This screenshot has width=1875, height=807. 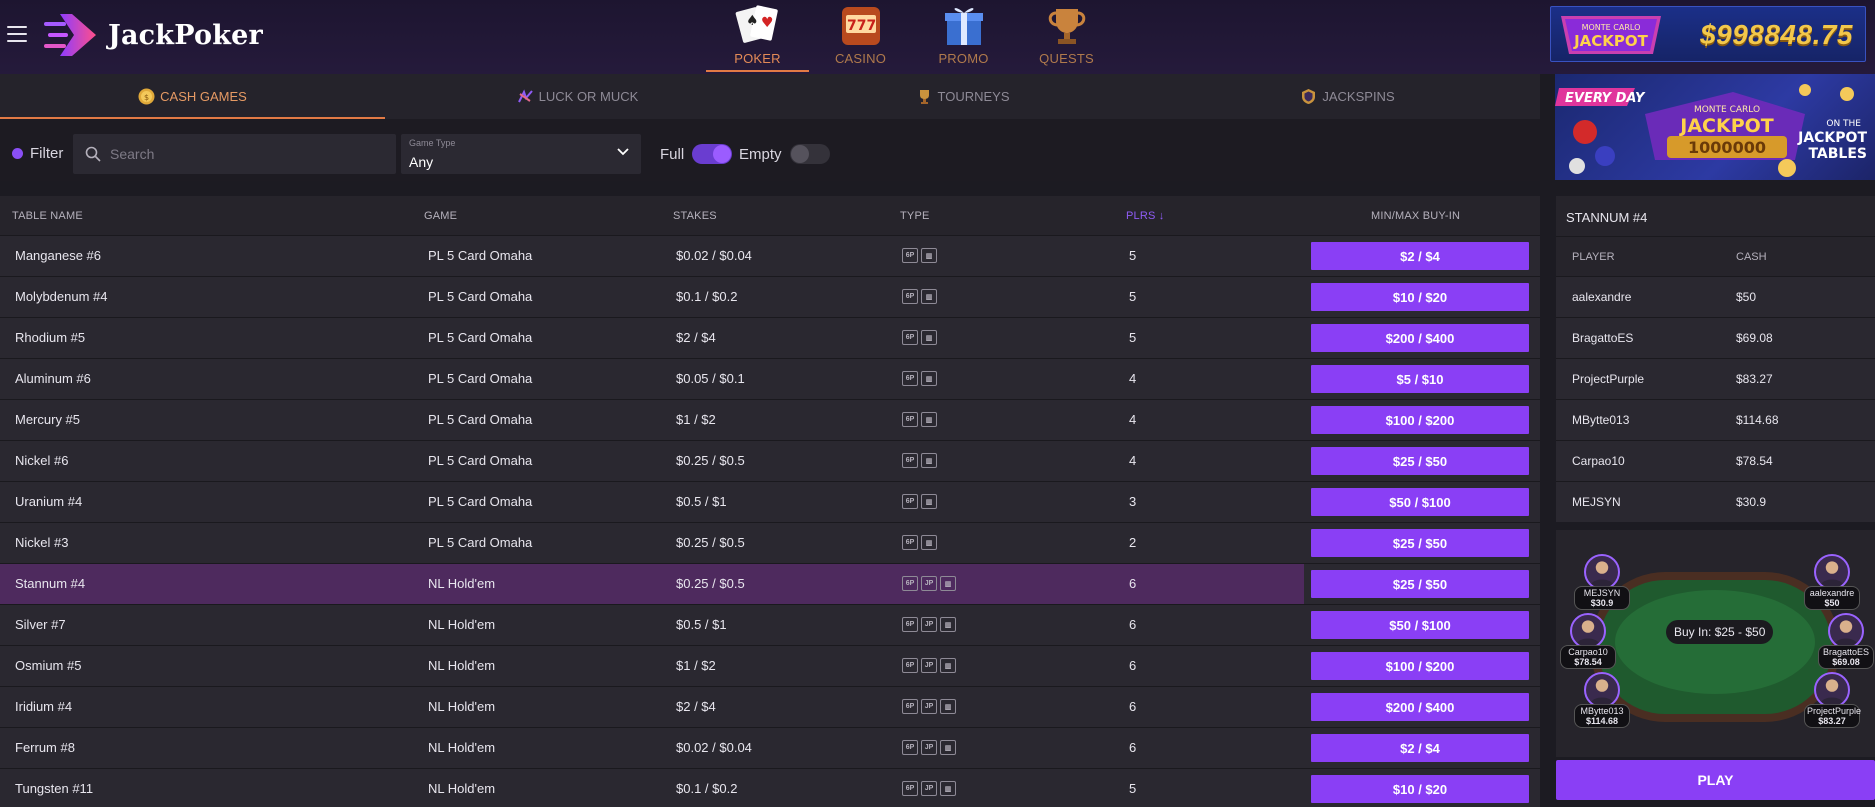 I want to click on row-players: 2, so click(x=1133, y=542).